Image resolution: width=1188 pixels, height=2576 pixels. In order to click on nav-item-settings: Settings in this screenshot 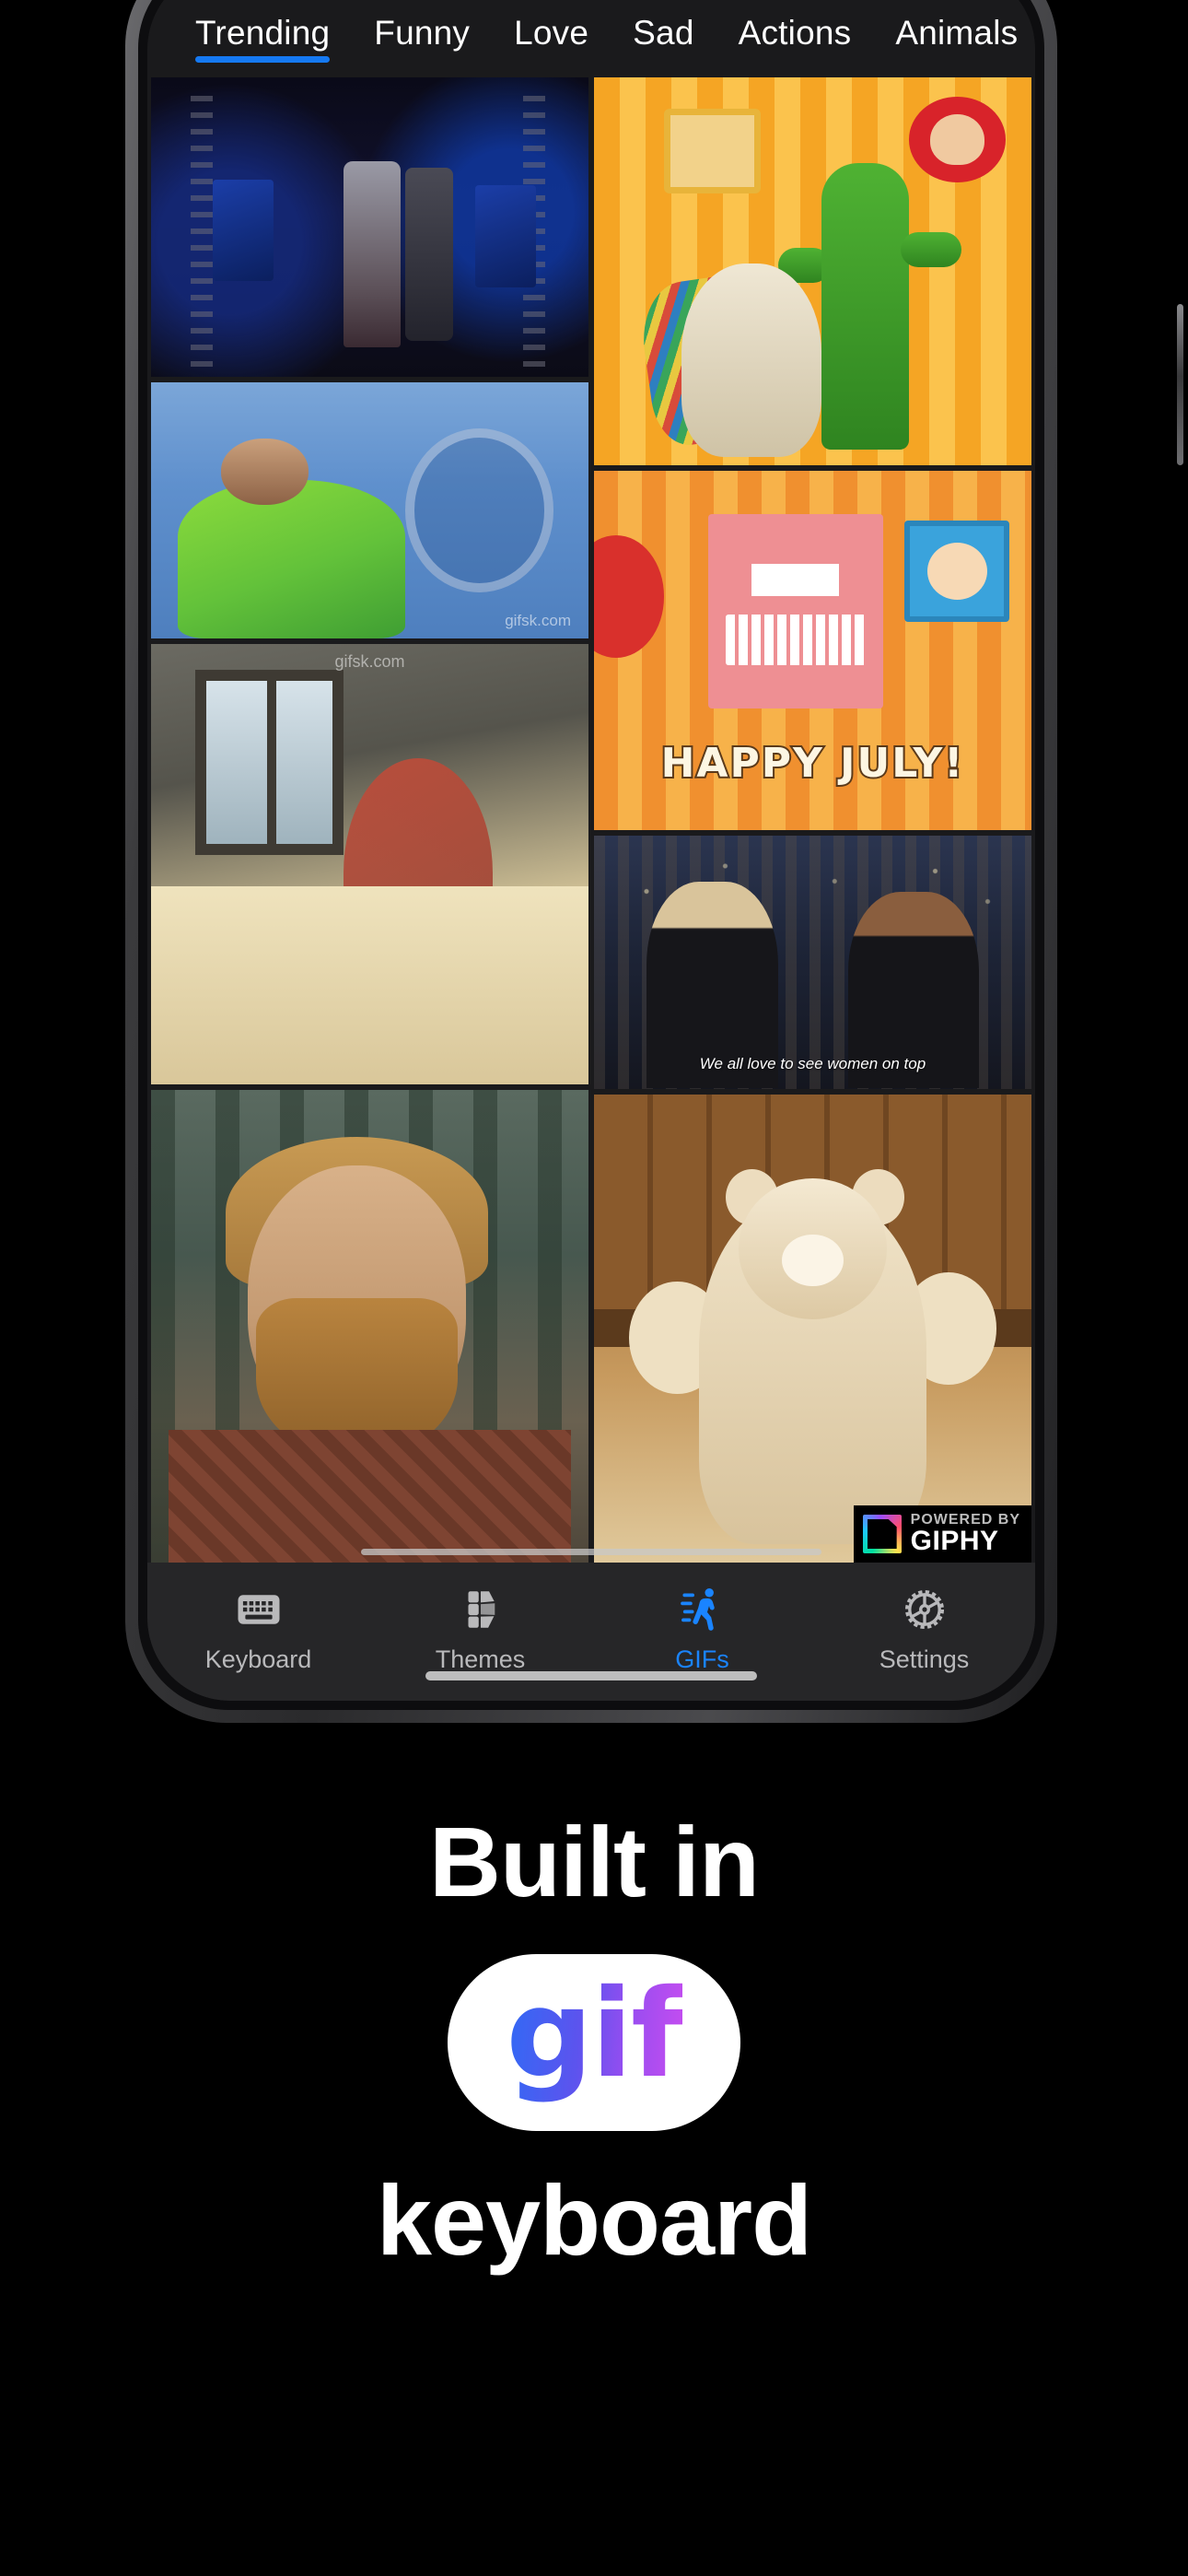, I will do `click(924, 1629)`.